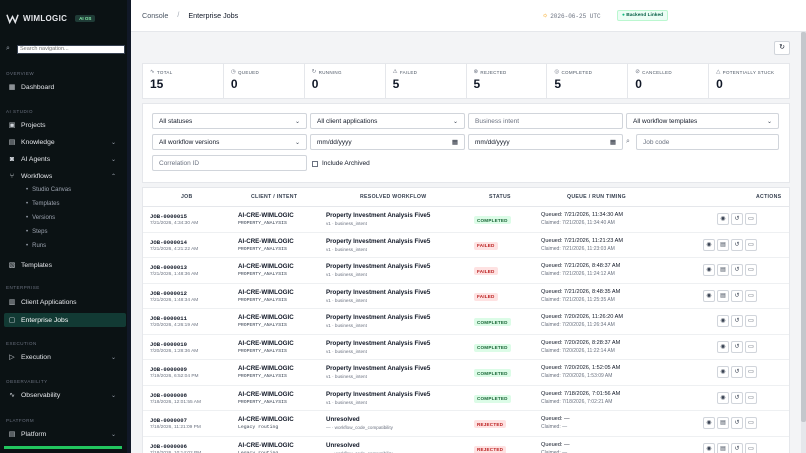 This screenshot has height=453, width=806. I want to click on sidebar-sub-steps: • Steps, so click(36, 232).